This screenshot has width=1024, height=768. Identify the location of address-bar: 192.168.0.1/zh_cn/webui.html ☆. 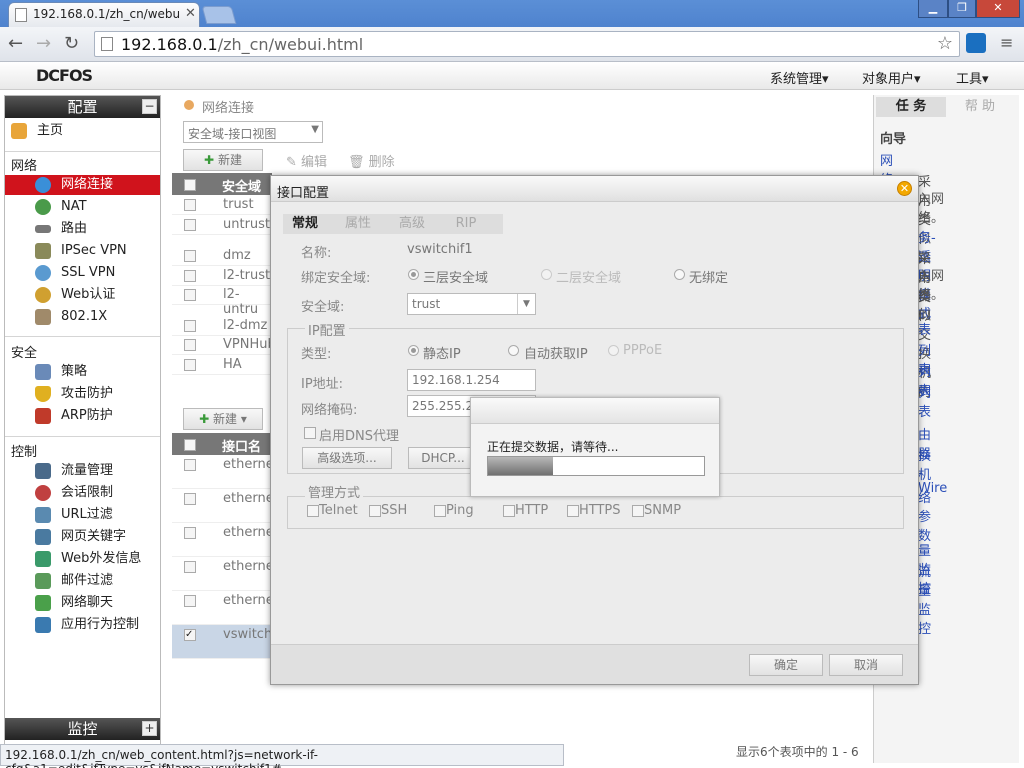
(527, 44).